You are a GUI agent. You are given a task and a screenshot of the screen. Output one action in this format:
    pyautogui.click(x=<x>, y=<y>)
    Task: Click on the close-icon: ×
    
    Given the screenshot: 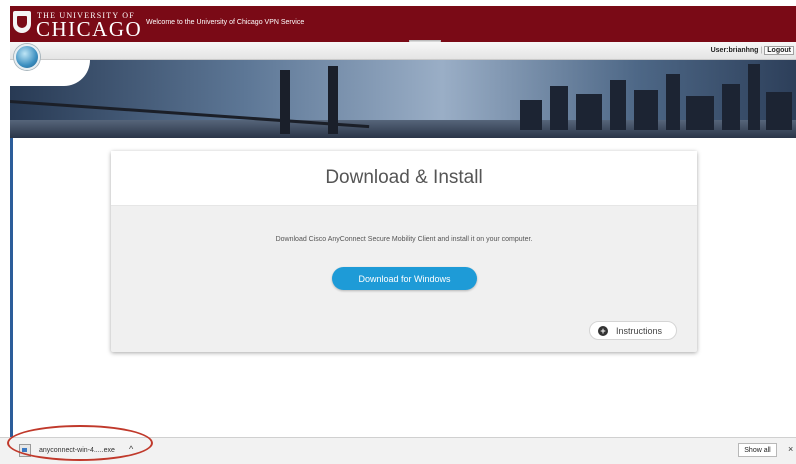 What is the action you would take?
    pyautogui.click(x=790, y=449)
    